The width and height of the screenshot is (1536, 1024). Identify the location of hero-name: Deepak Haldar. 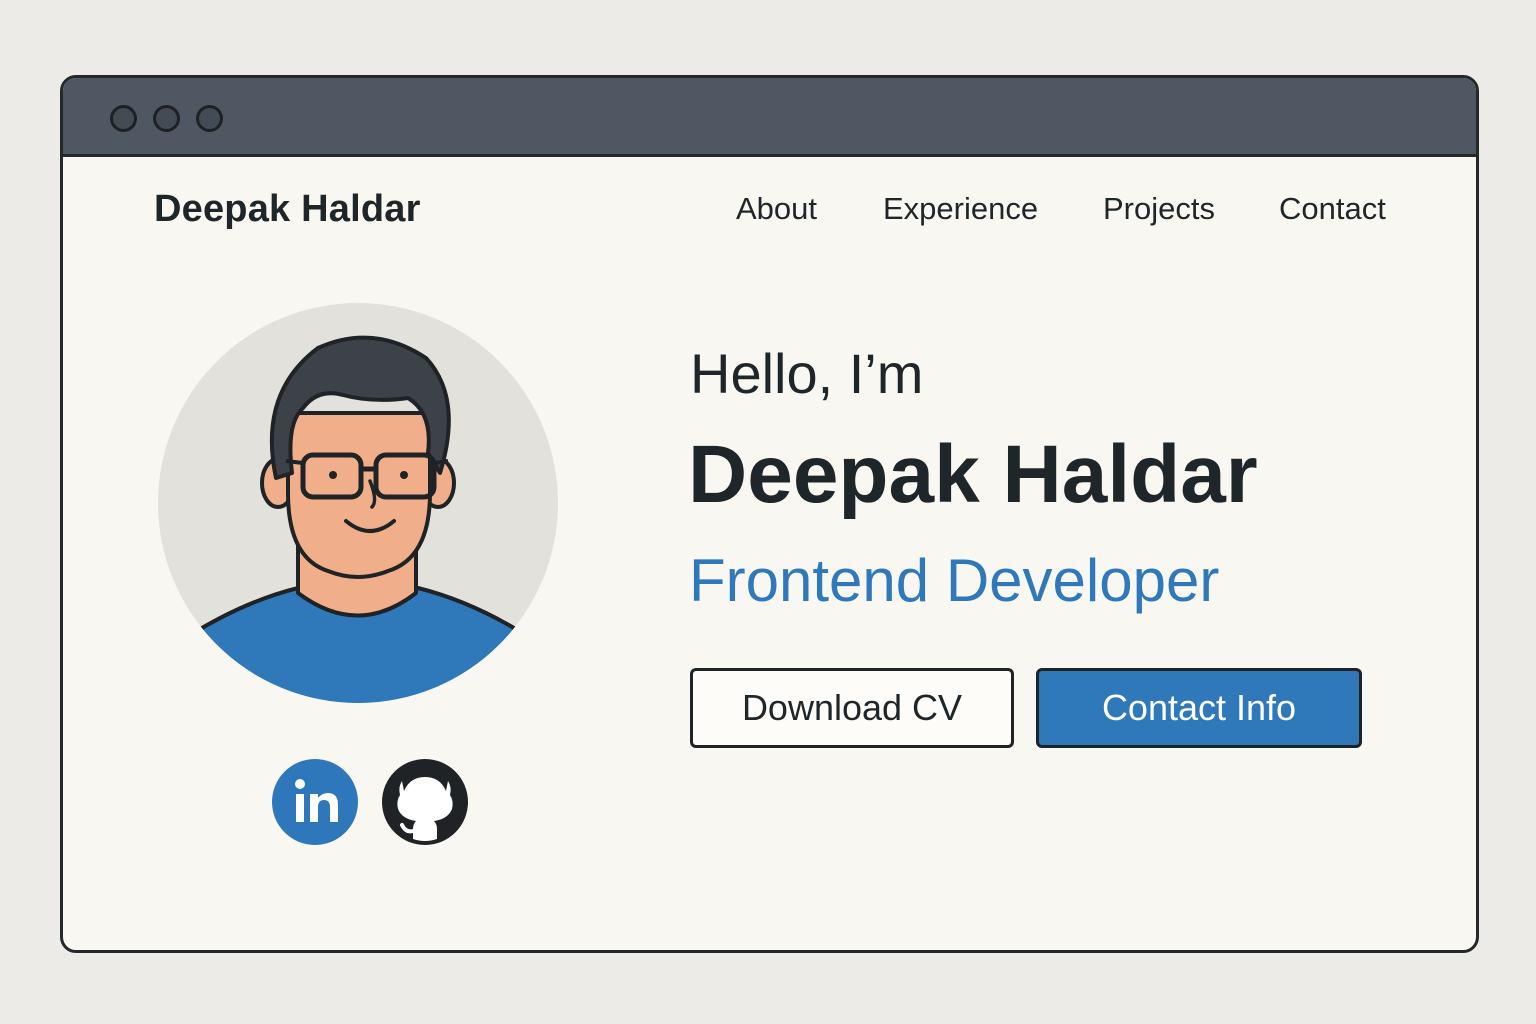
(973, 474).